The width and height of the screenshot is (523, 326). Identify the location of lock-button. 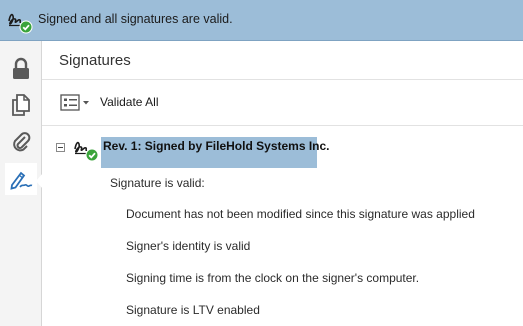
(21, 69).